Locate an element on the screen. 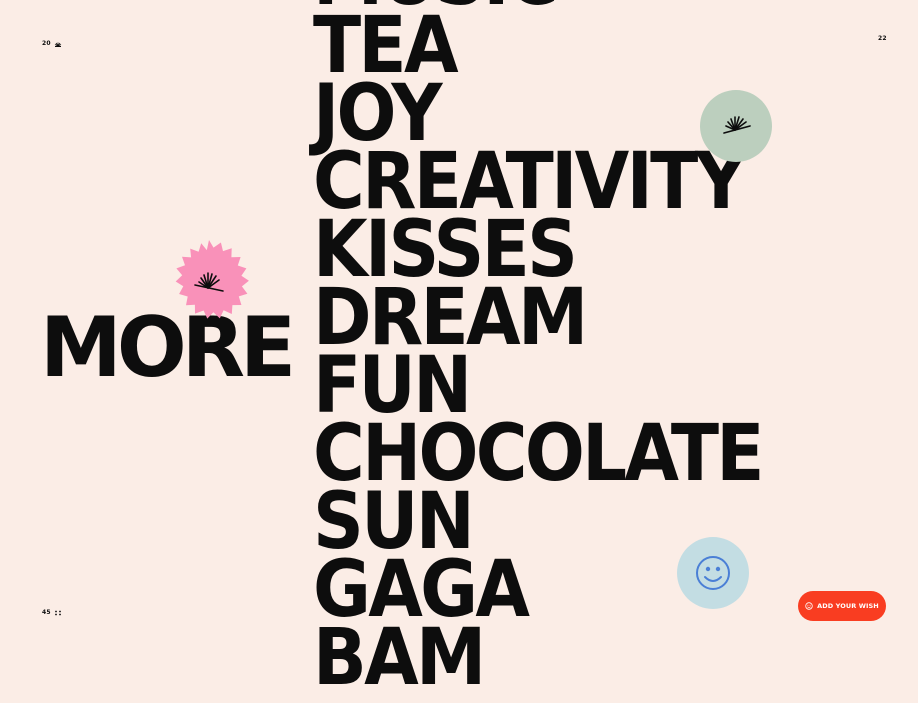 The width and height of the screenshot is (918, 703). blue-smiley-badge is located at coordinates (713, 573).